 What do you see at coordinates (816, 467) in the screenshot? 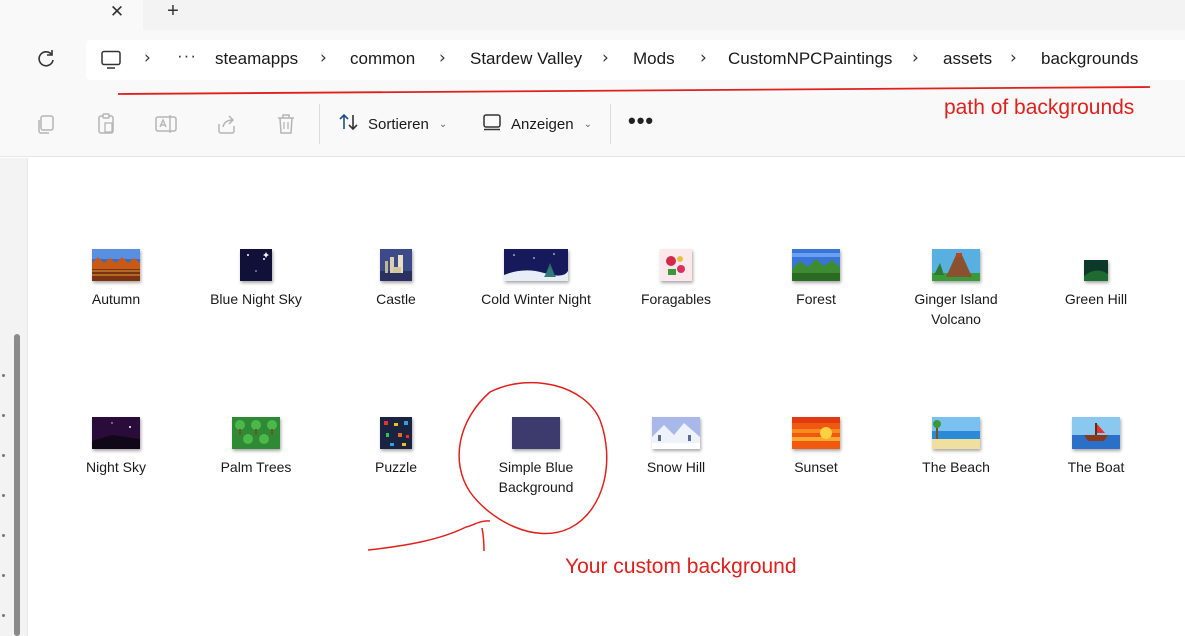
I see `file-name: Sunset` at bounding box center [816, 467].